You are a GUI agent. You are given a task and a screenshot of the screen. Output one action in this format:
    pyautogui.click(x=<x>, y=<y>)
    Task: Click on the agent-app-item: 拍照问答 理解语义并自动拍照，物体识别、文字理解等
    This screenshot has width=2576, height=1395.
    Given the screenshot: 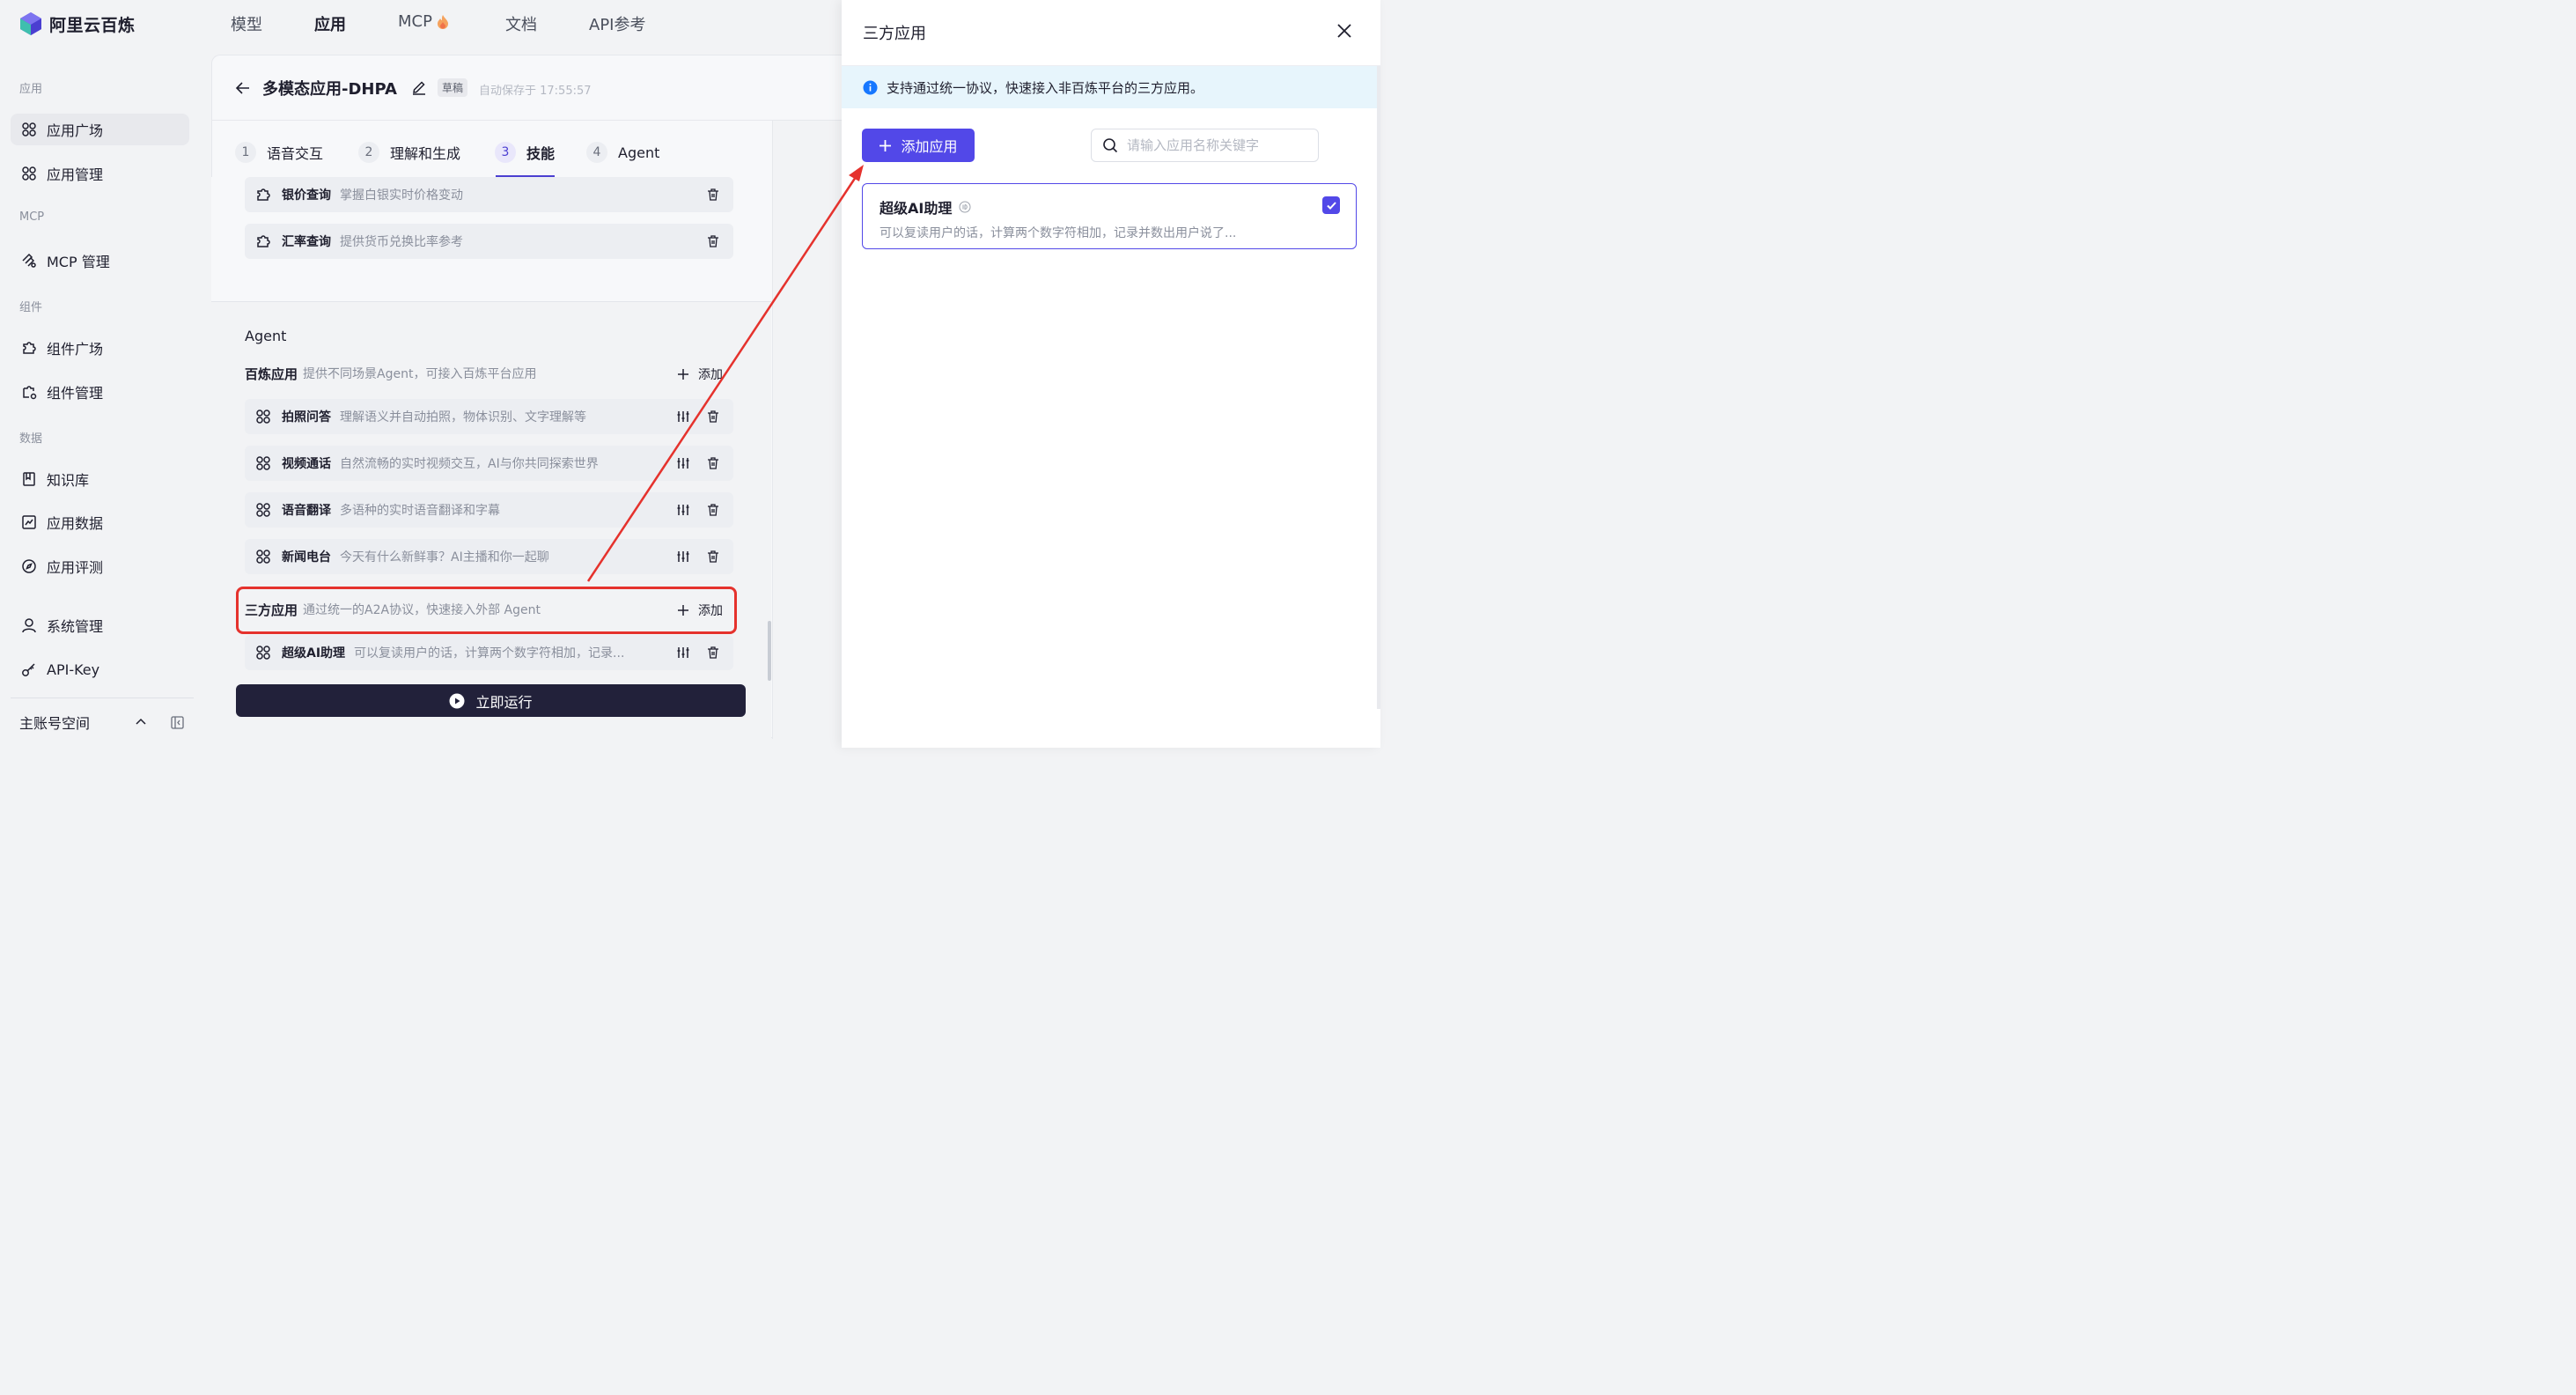 What is the action you would take?
    pyautogui.click(x=489, y=417)
    